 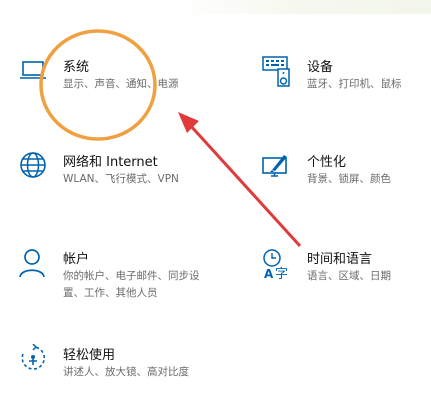 I want to click on tile-network-title: 网络和 Internet, so click(x=110, y=162).